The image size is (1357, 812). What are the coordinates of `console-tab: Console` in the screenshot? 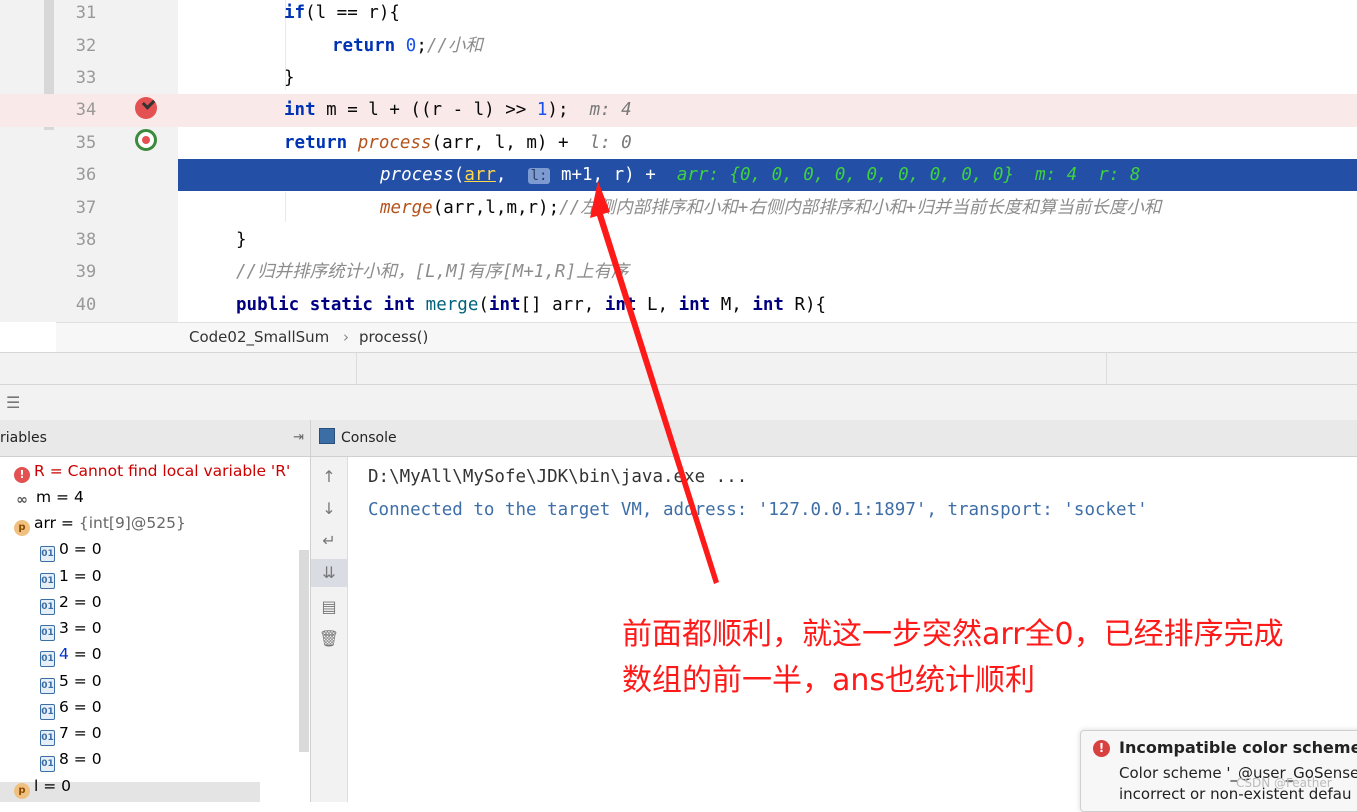 It's located at (834, 438).